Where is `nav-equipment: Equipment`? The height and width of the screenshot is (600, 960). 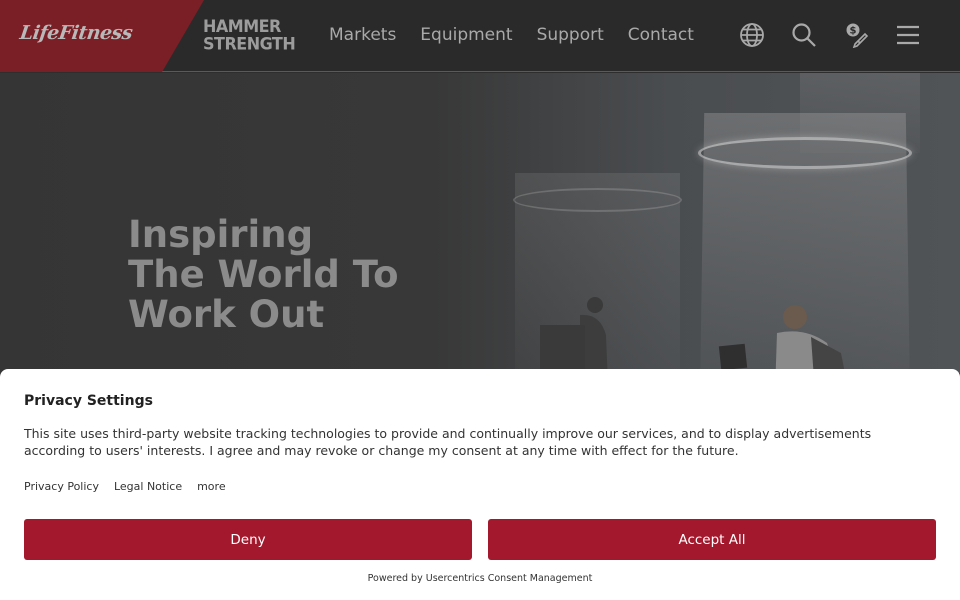
nav-equipment: Equipment is located at coordinates (466, 35).